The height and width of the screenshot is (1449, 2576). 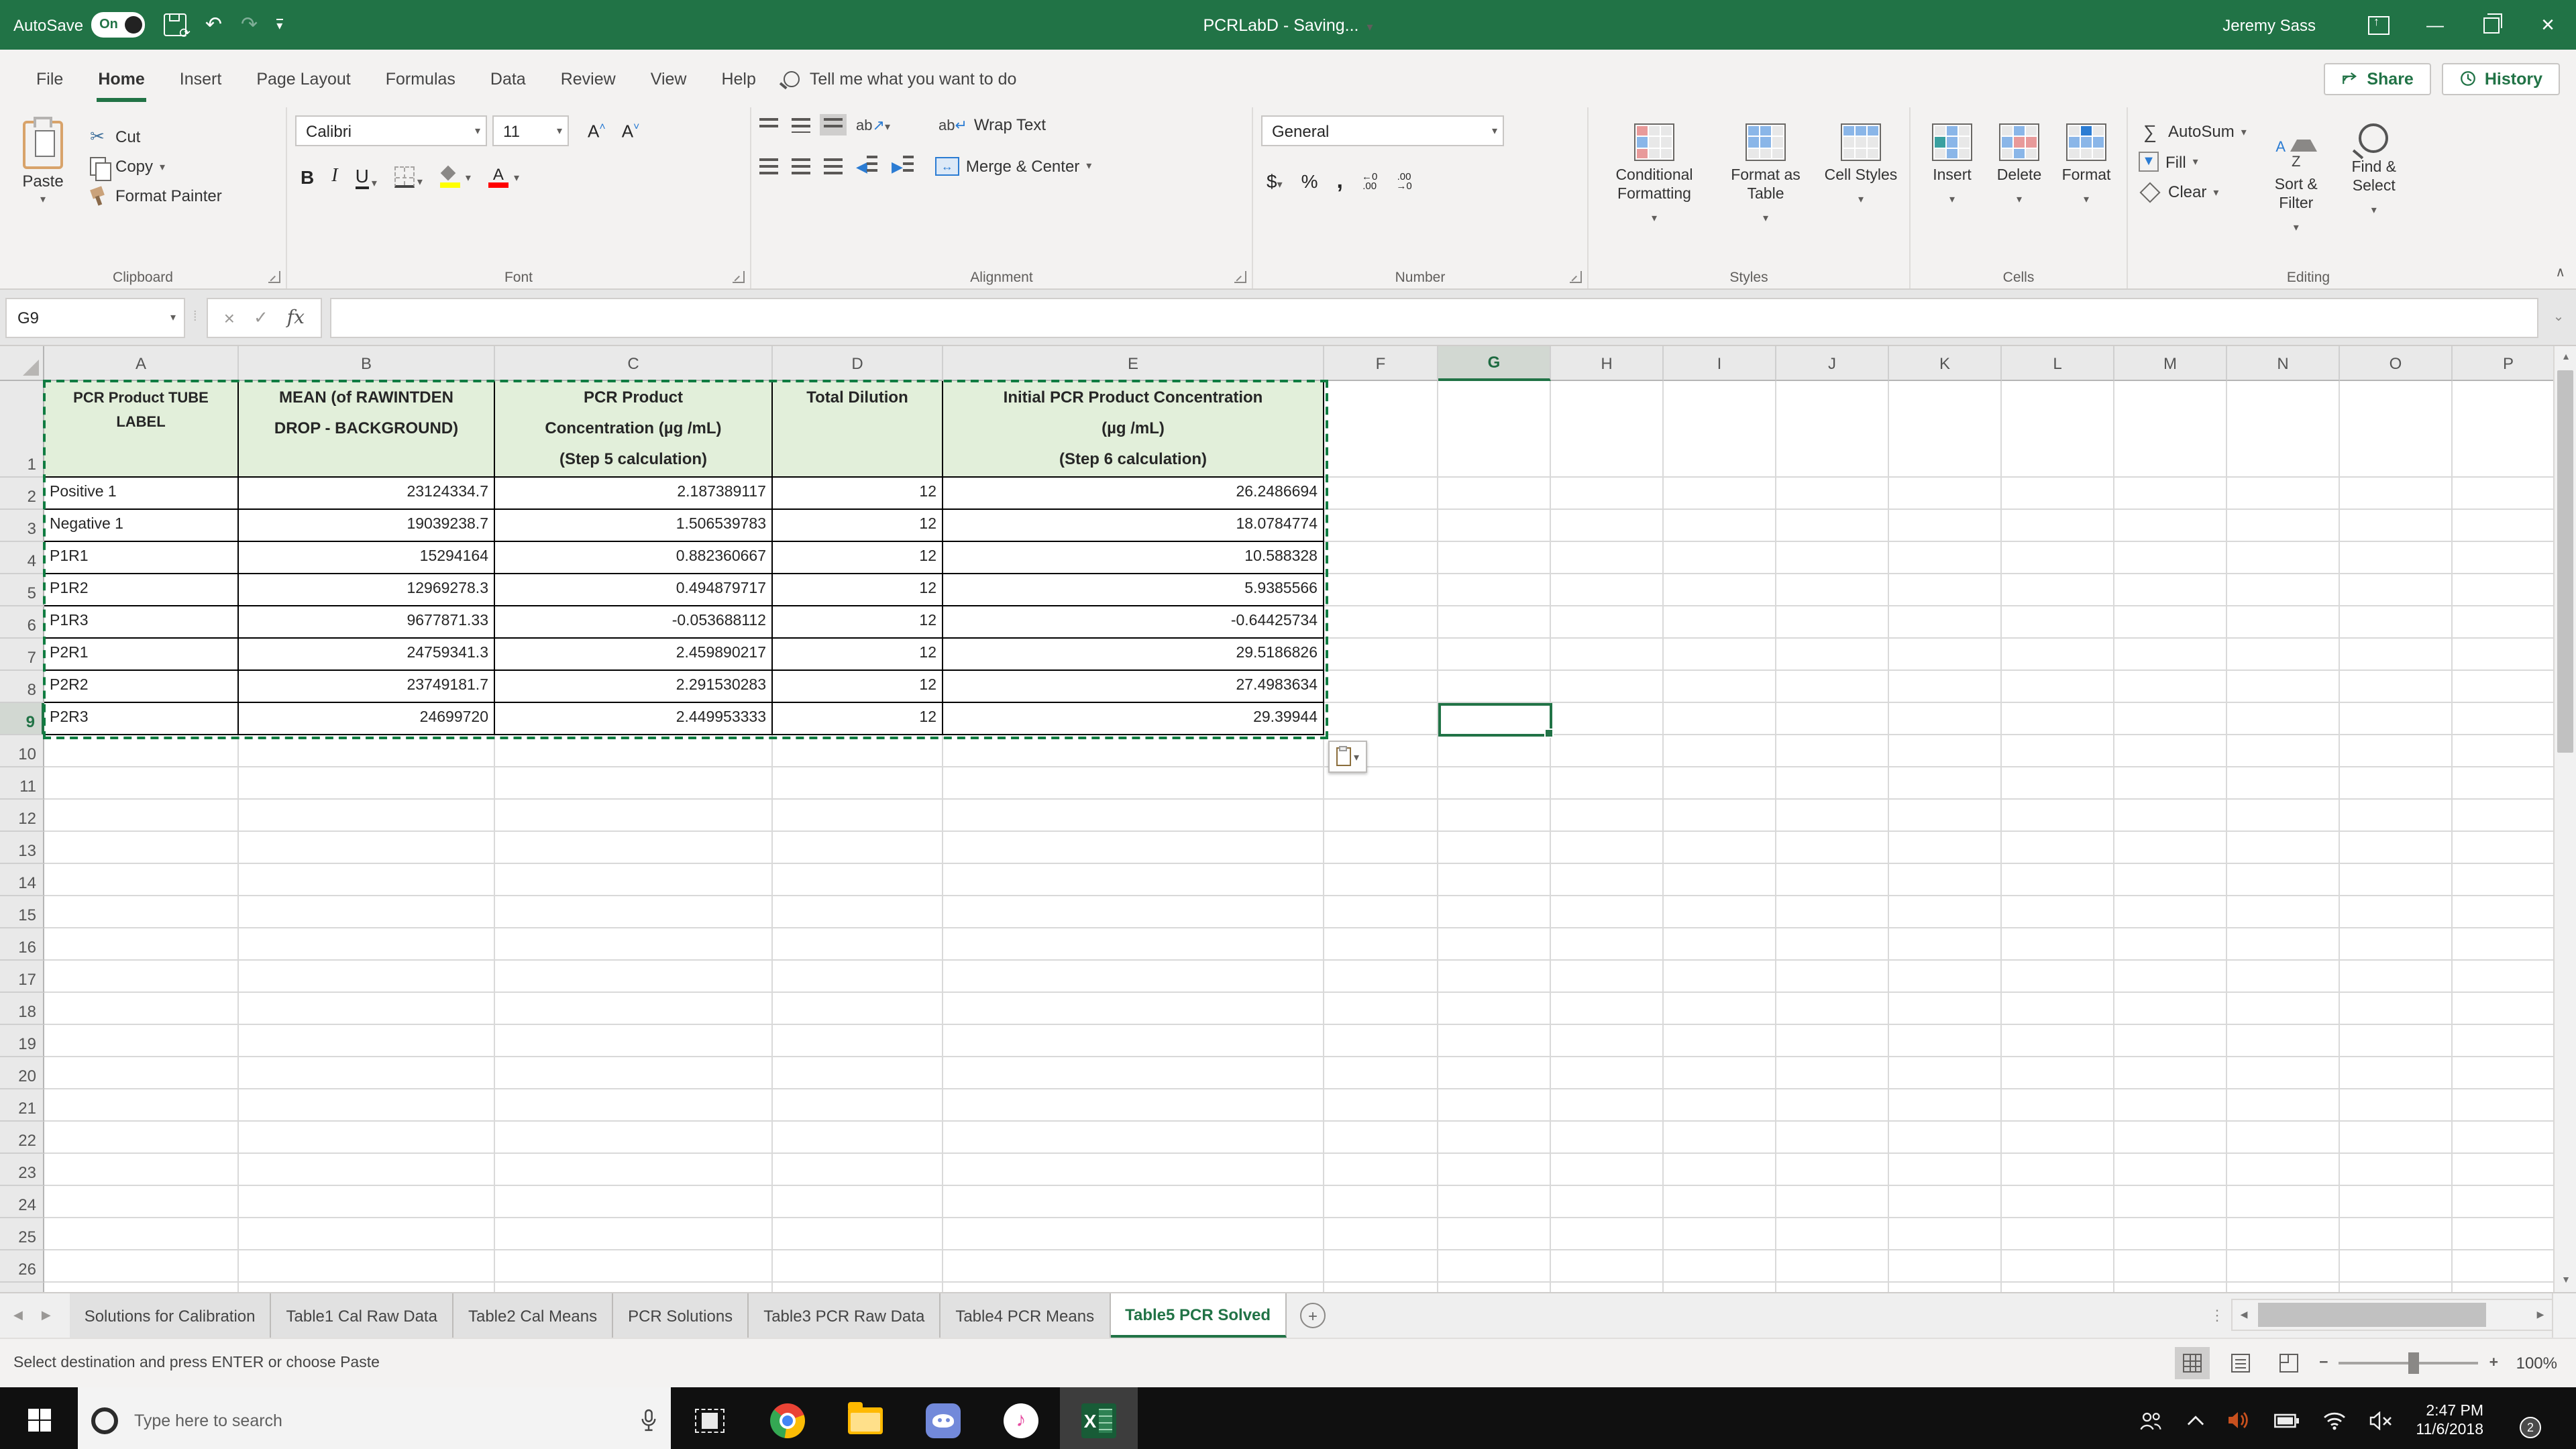 I want to click on cell-B7: 24759341.3, so click(x=367, y=655).